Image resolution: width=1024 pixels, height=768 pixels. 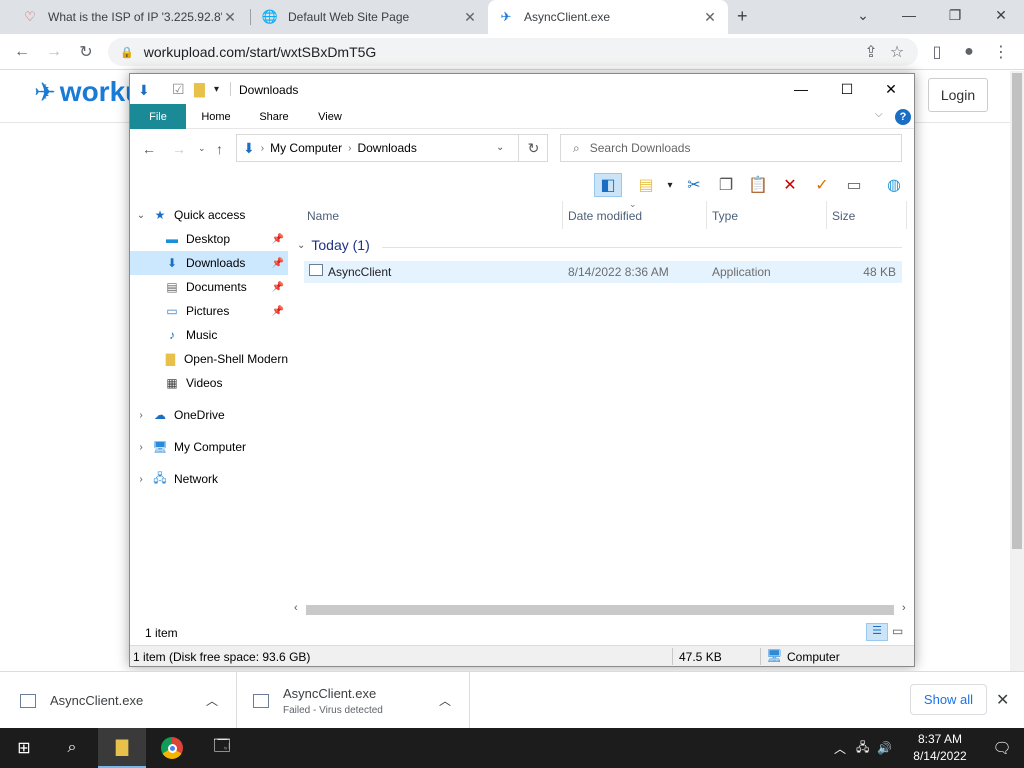 What do you see at coordinates (958, 95) in the screenshot?
I see `login-button: Login` at bounding box center [958, 95].